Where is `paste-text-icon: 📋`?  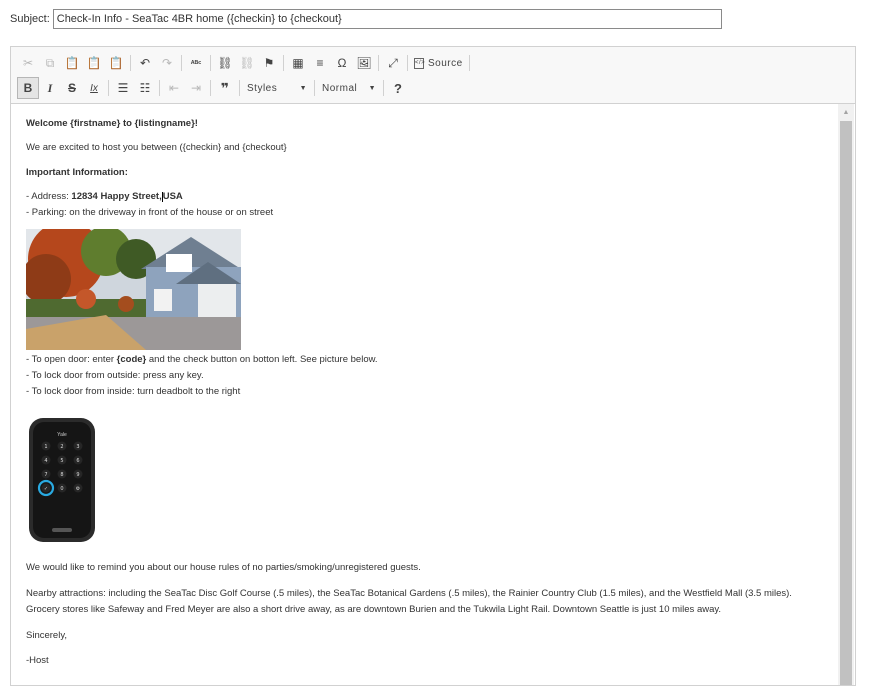 paste-text-icon: 📋 is located at coordinates (94, 63).